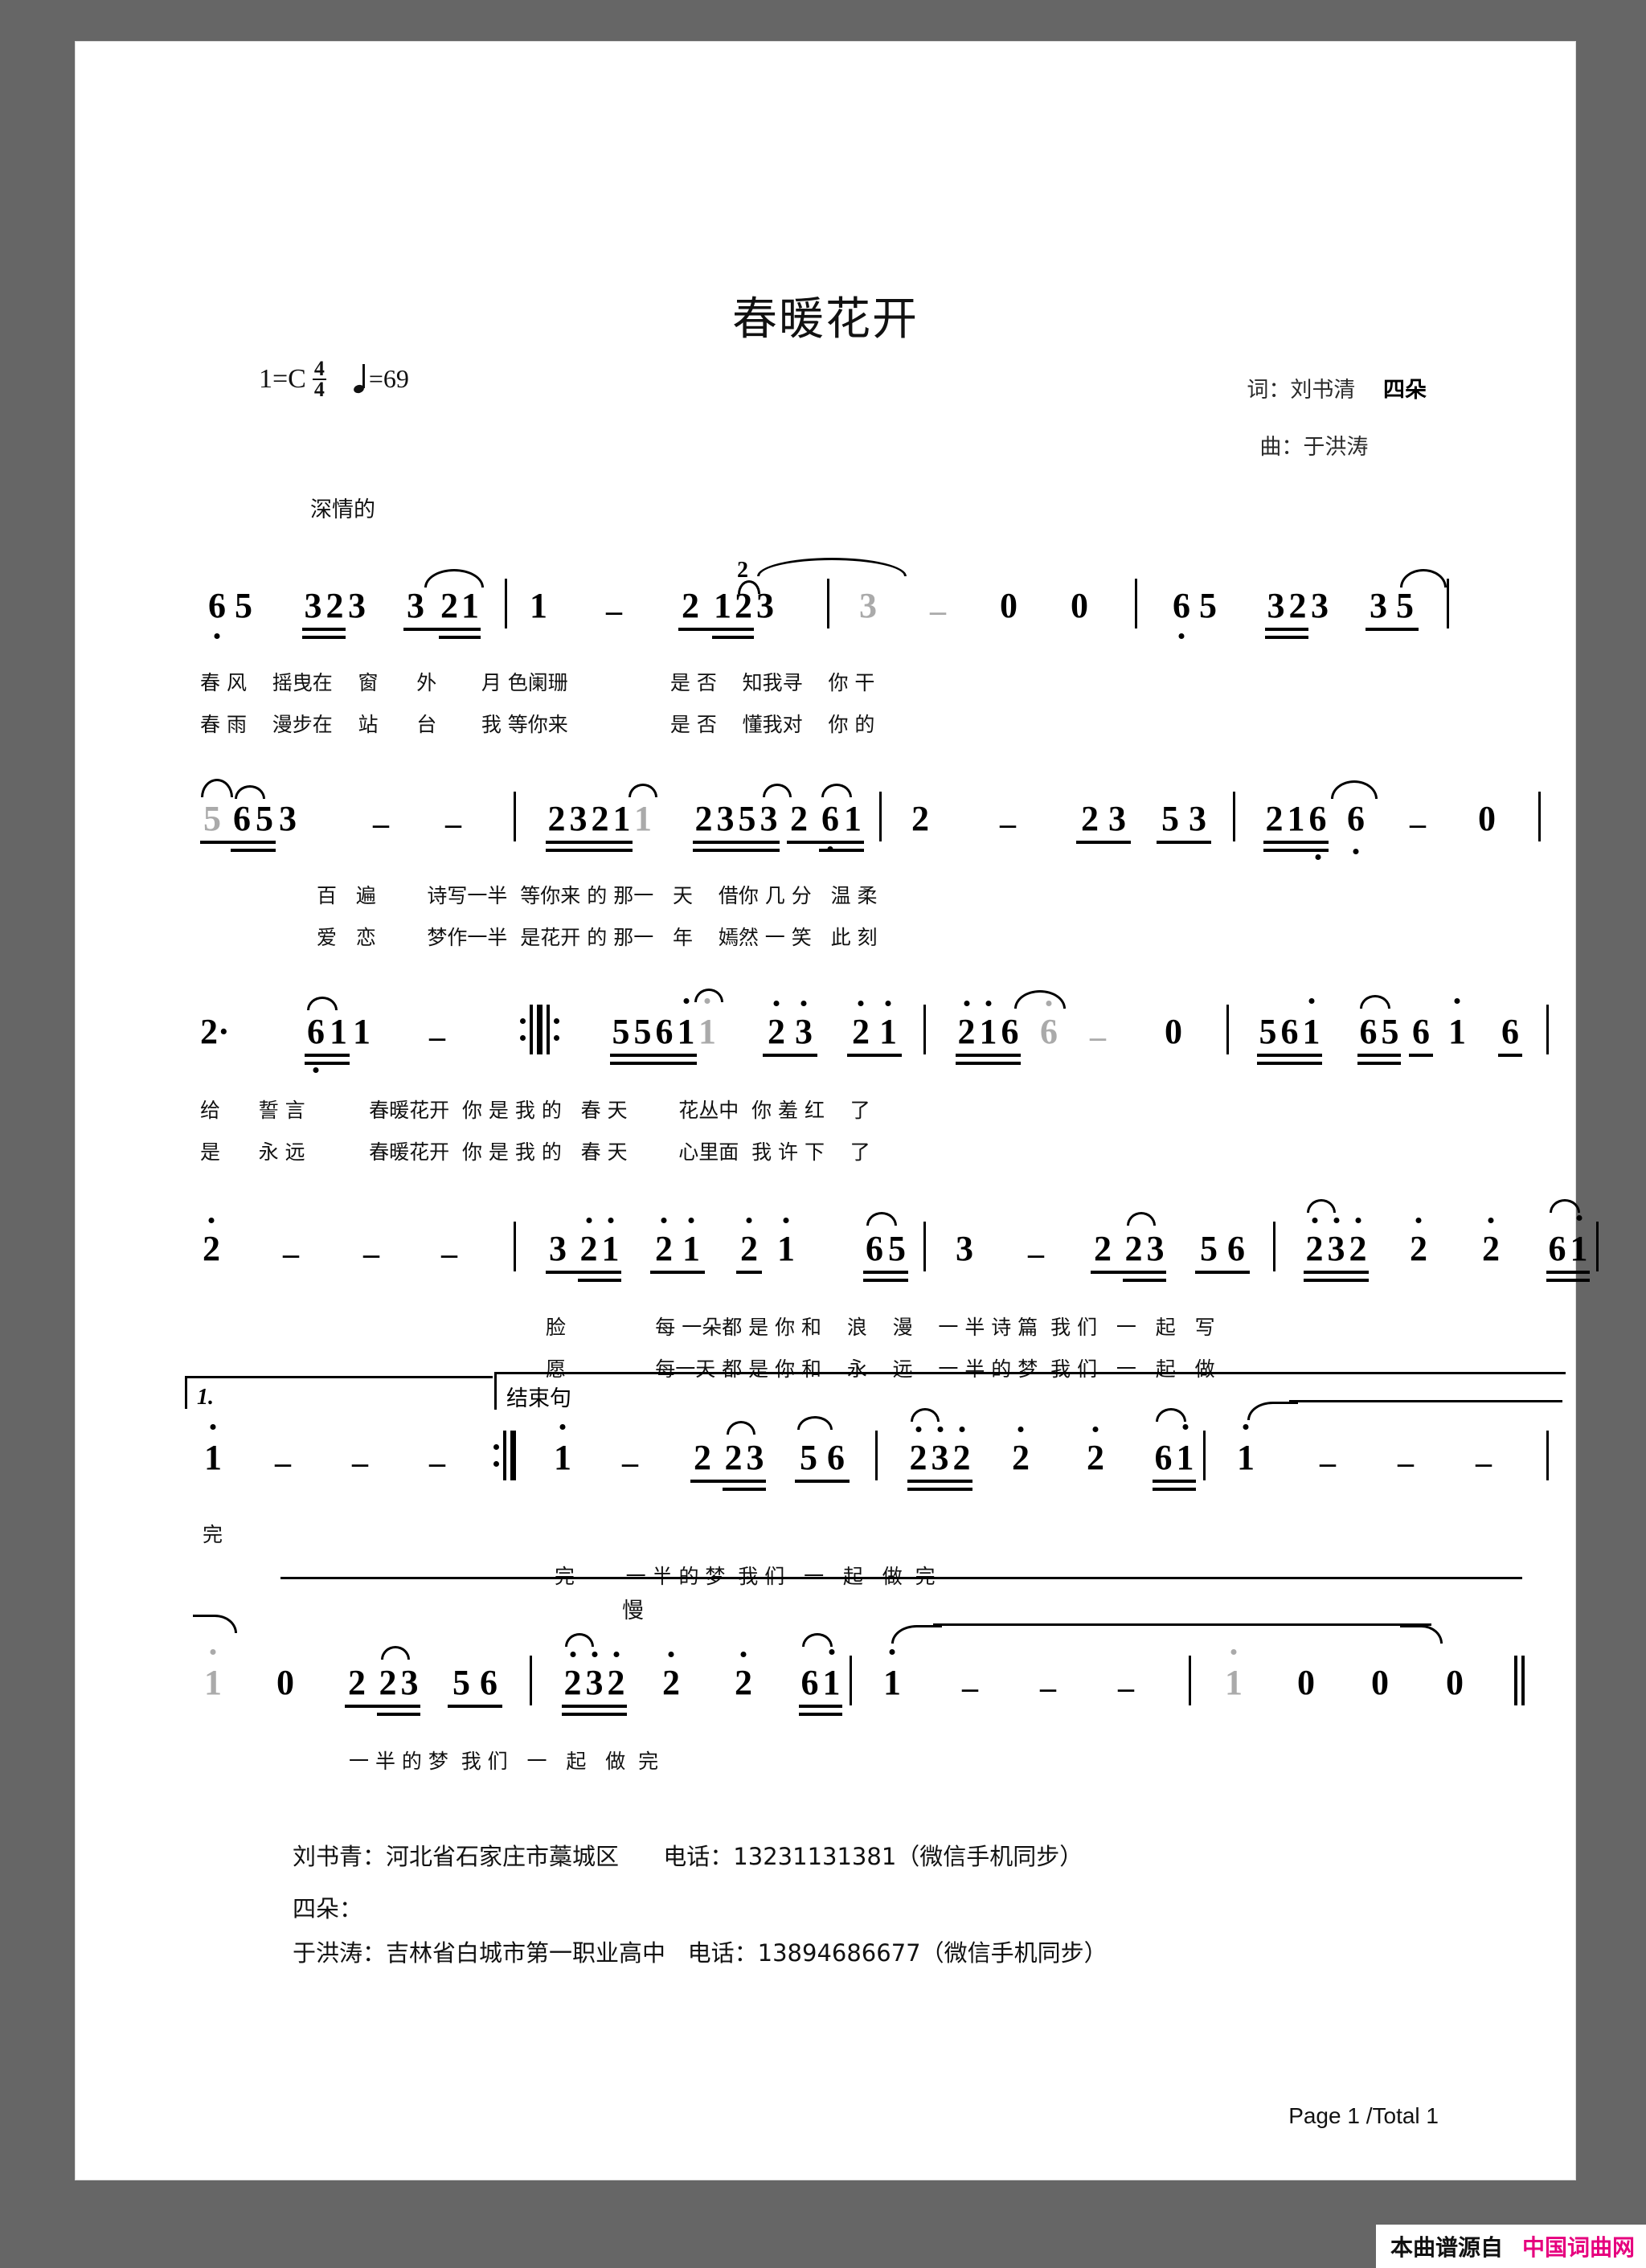 The image size is (1646, 2268). What do you see at coordinates (1296, 829) in the screenshot?
I see `beam-group: 2 1 6` at bounding box center [1296, 829].